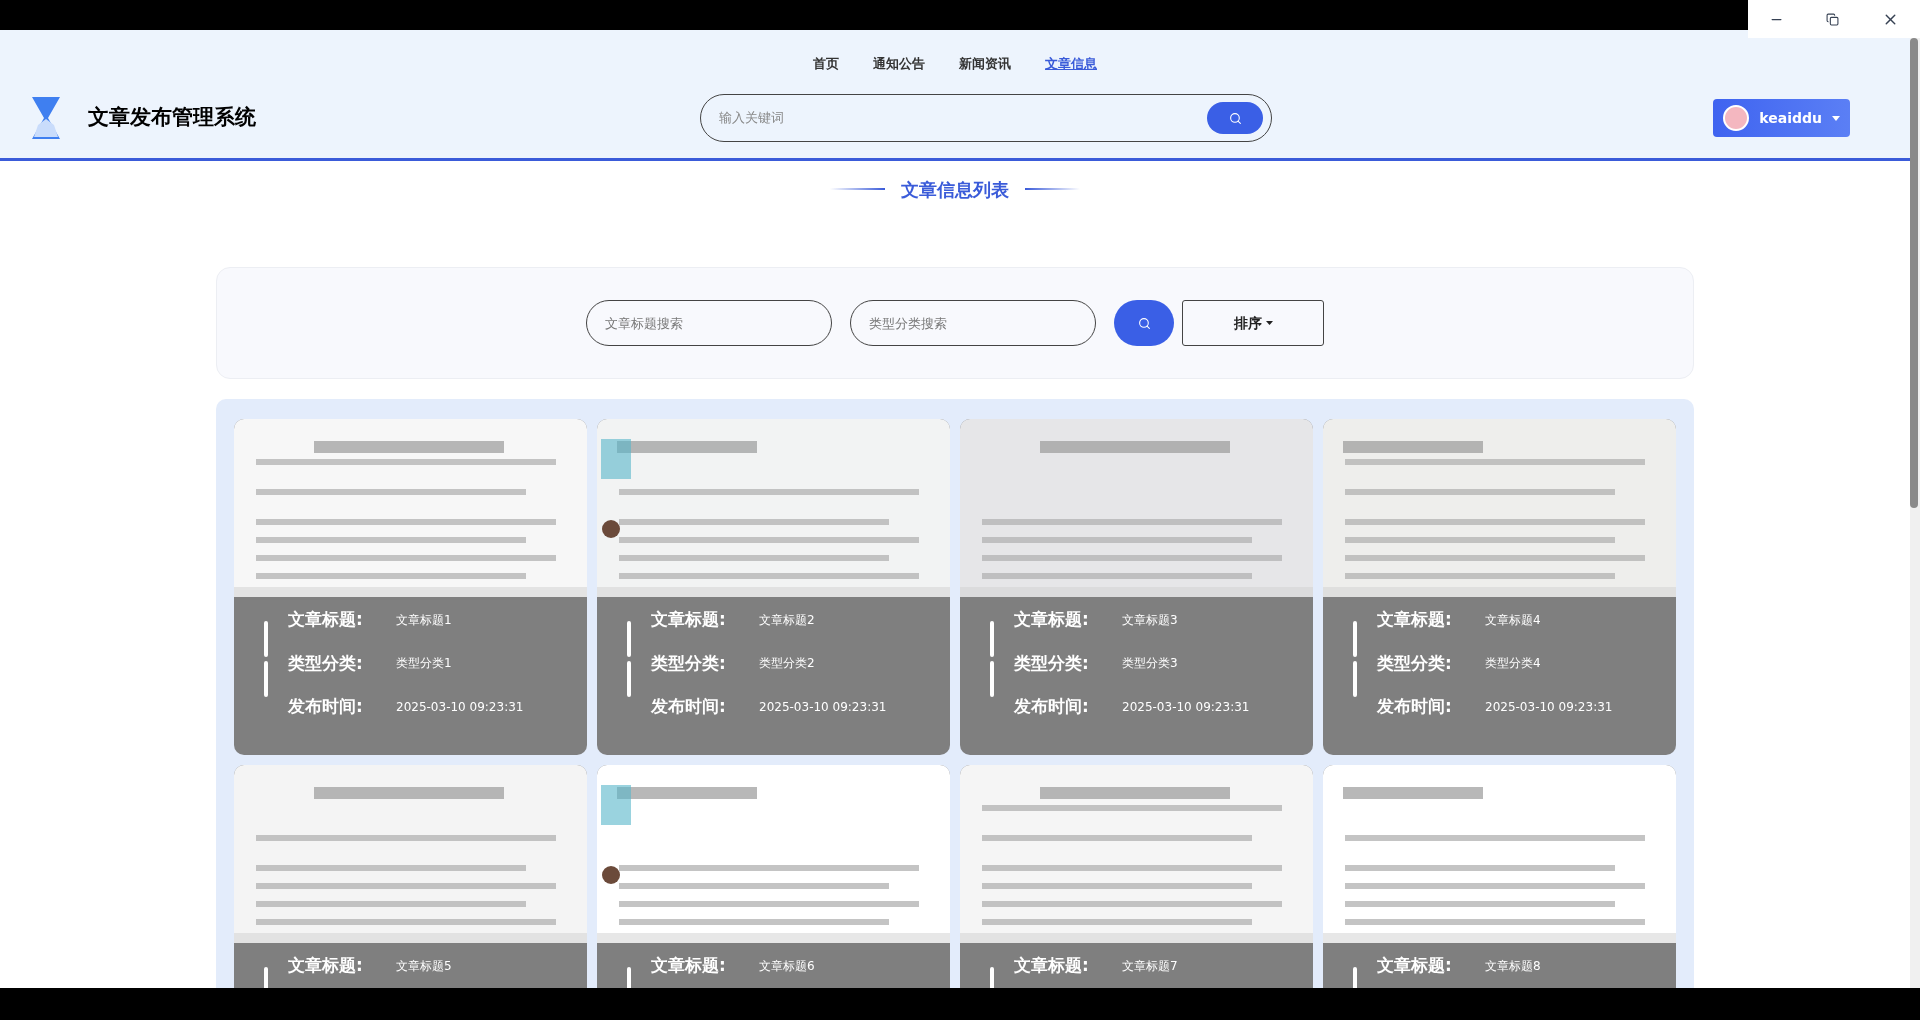 The width and height of the screenshot is (1920, 1020). Describe the element at coordinates (985, 63) in the screenshot. I see `nav-link: 新闻资讯` at that location.